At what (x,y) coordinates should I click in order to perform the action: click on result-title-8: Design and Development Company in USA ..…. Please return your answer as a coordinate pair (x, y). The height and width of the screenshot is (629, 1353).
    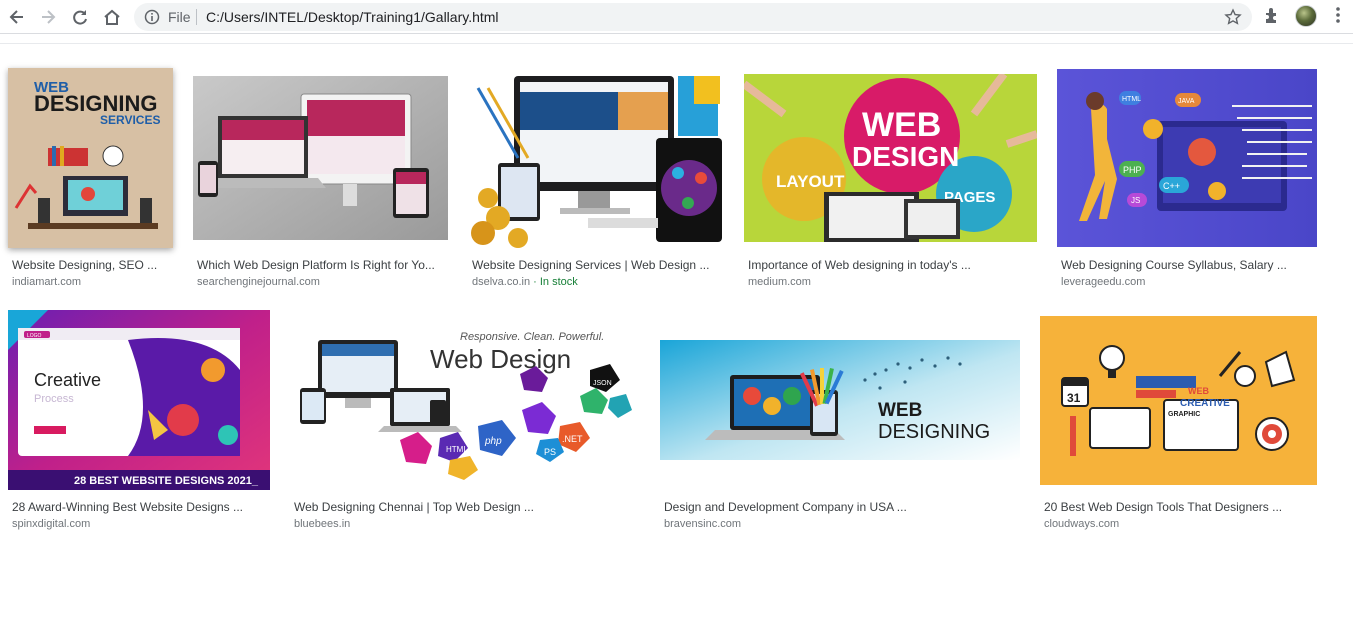
    Looking at the image, I should click on (840, 507).